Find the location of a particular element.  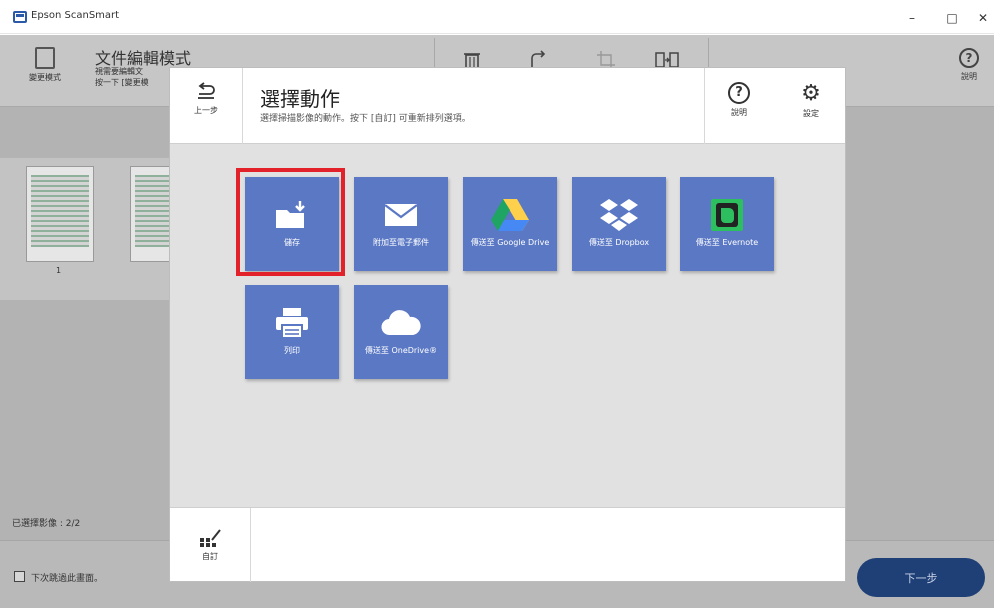

dialog-settings-button: ⚙ 設定 is located at coordinates (811, 100).